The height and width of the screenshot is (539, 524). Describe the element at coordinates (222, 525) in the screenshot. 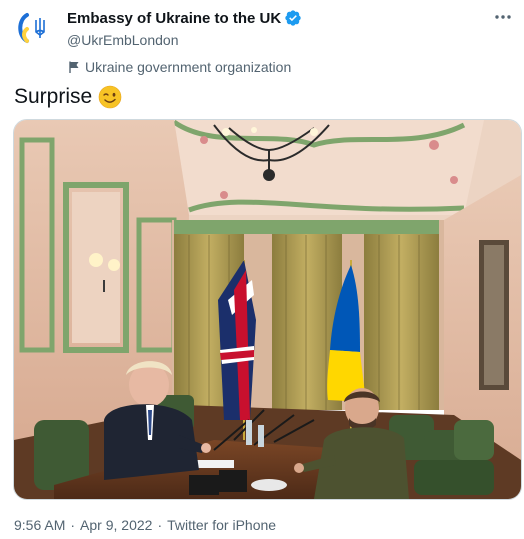

I see `tweet-source: Twitter for iPhone` at that location.